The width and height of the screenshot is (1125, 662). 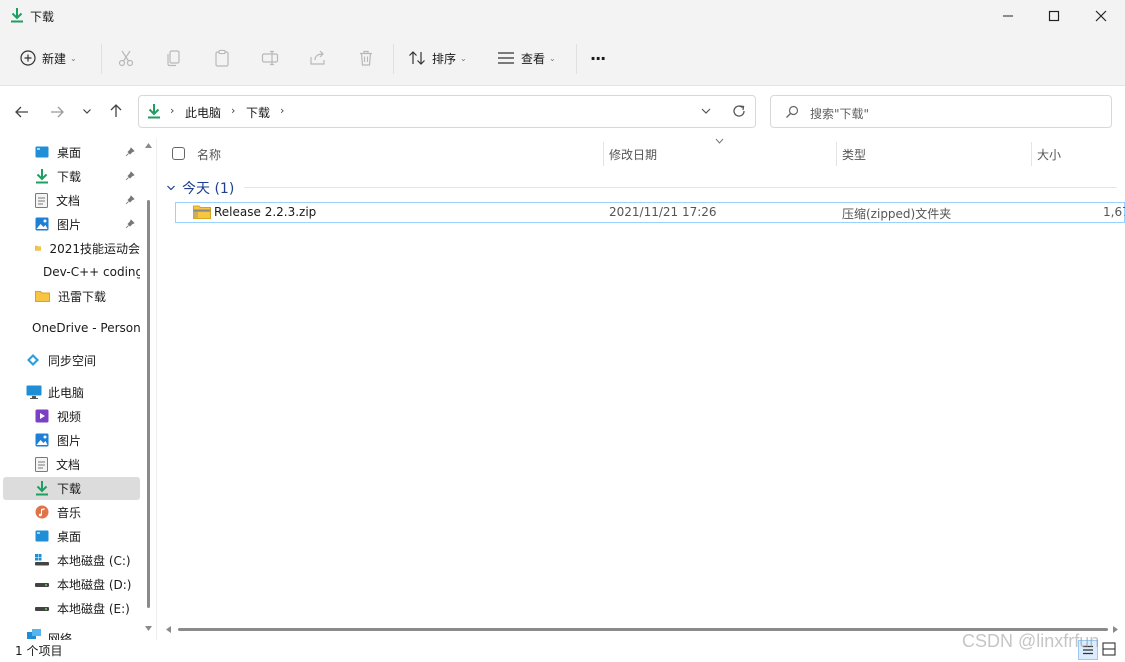 I want to click on tiles-view-icon, so click(x=1109, y=649).